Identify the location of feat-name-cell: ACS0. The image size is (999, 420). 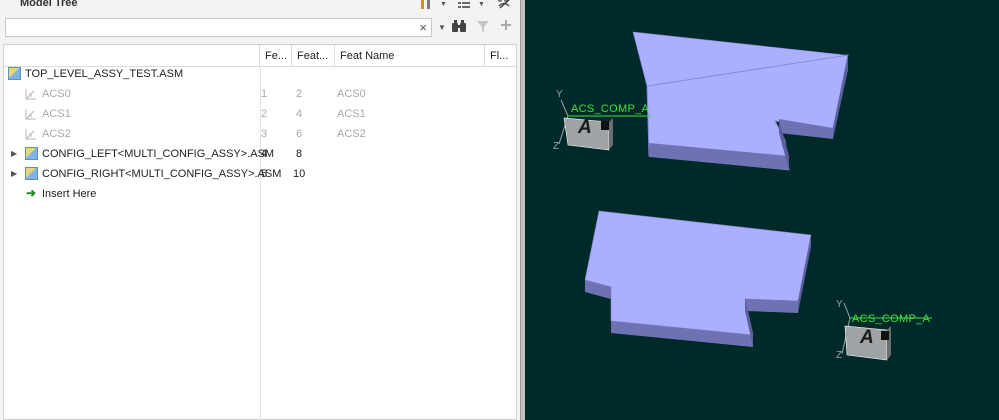
(351, 94).